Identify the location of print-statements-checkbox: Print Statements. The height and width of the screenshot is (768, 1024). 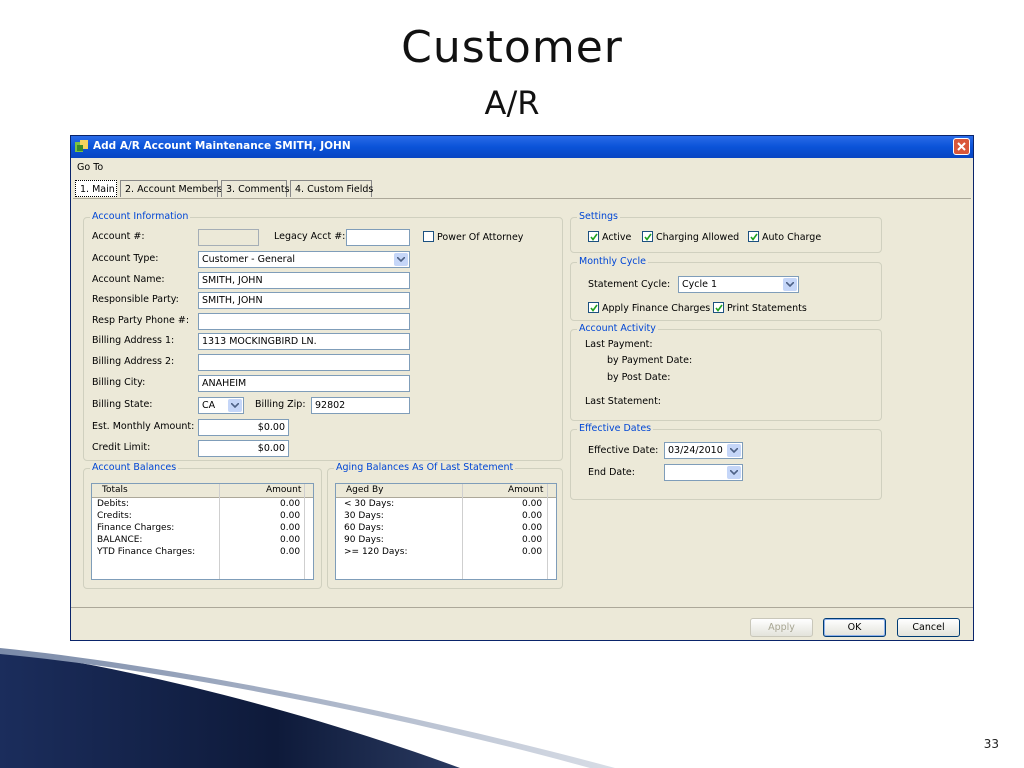
(760, 308).